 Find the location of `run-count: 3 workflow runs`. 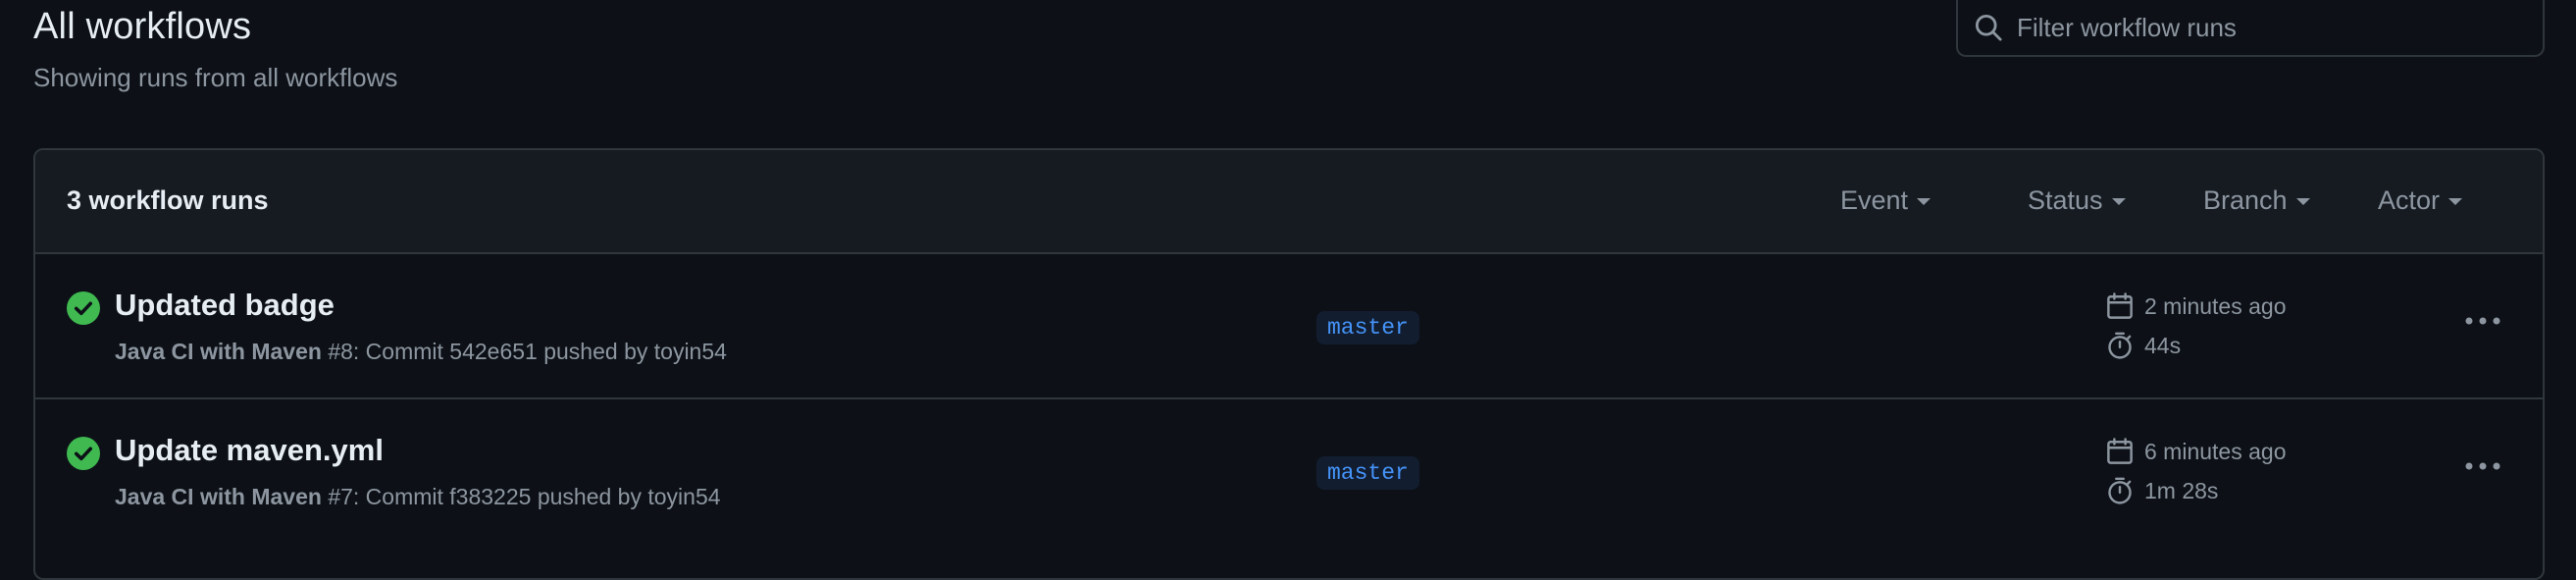

run-count: 3 workflow runs is located at coordinates (168, 200).